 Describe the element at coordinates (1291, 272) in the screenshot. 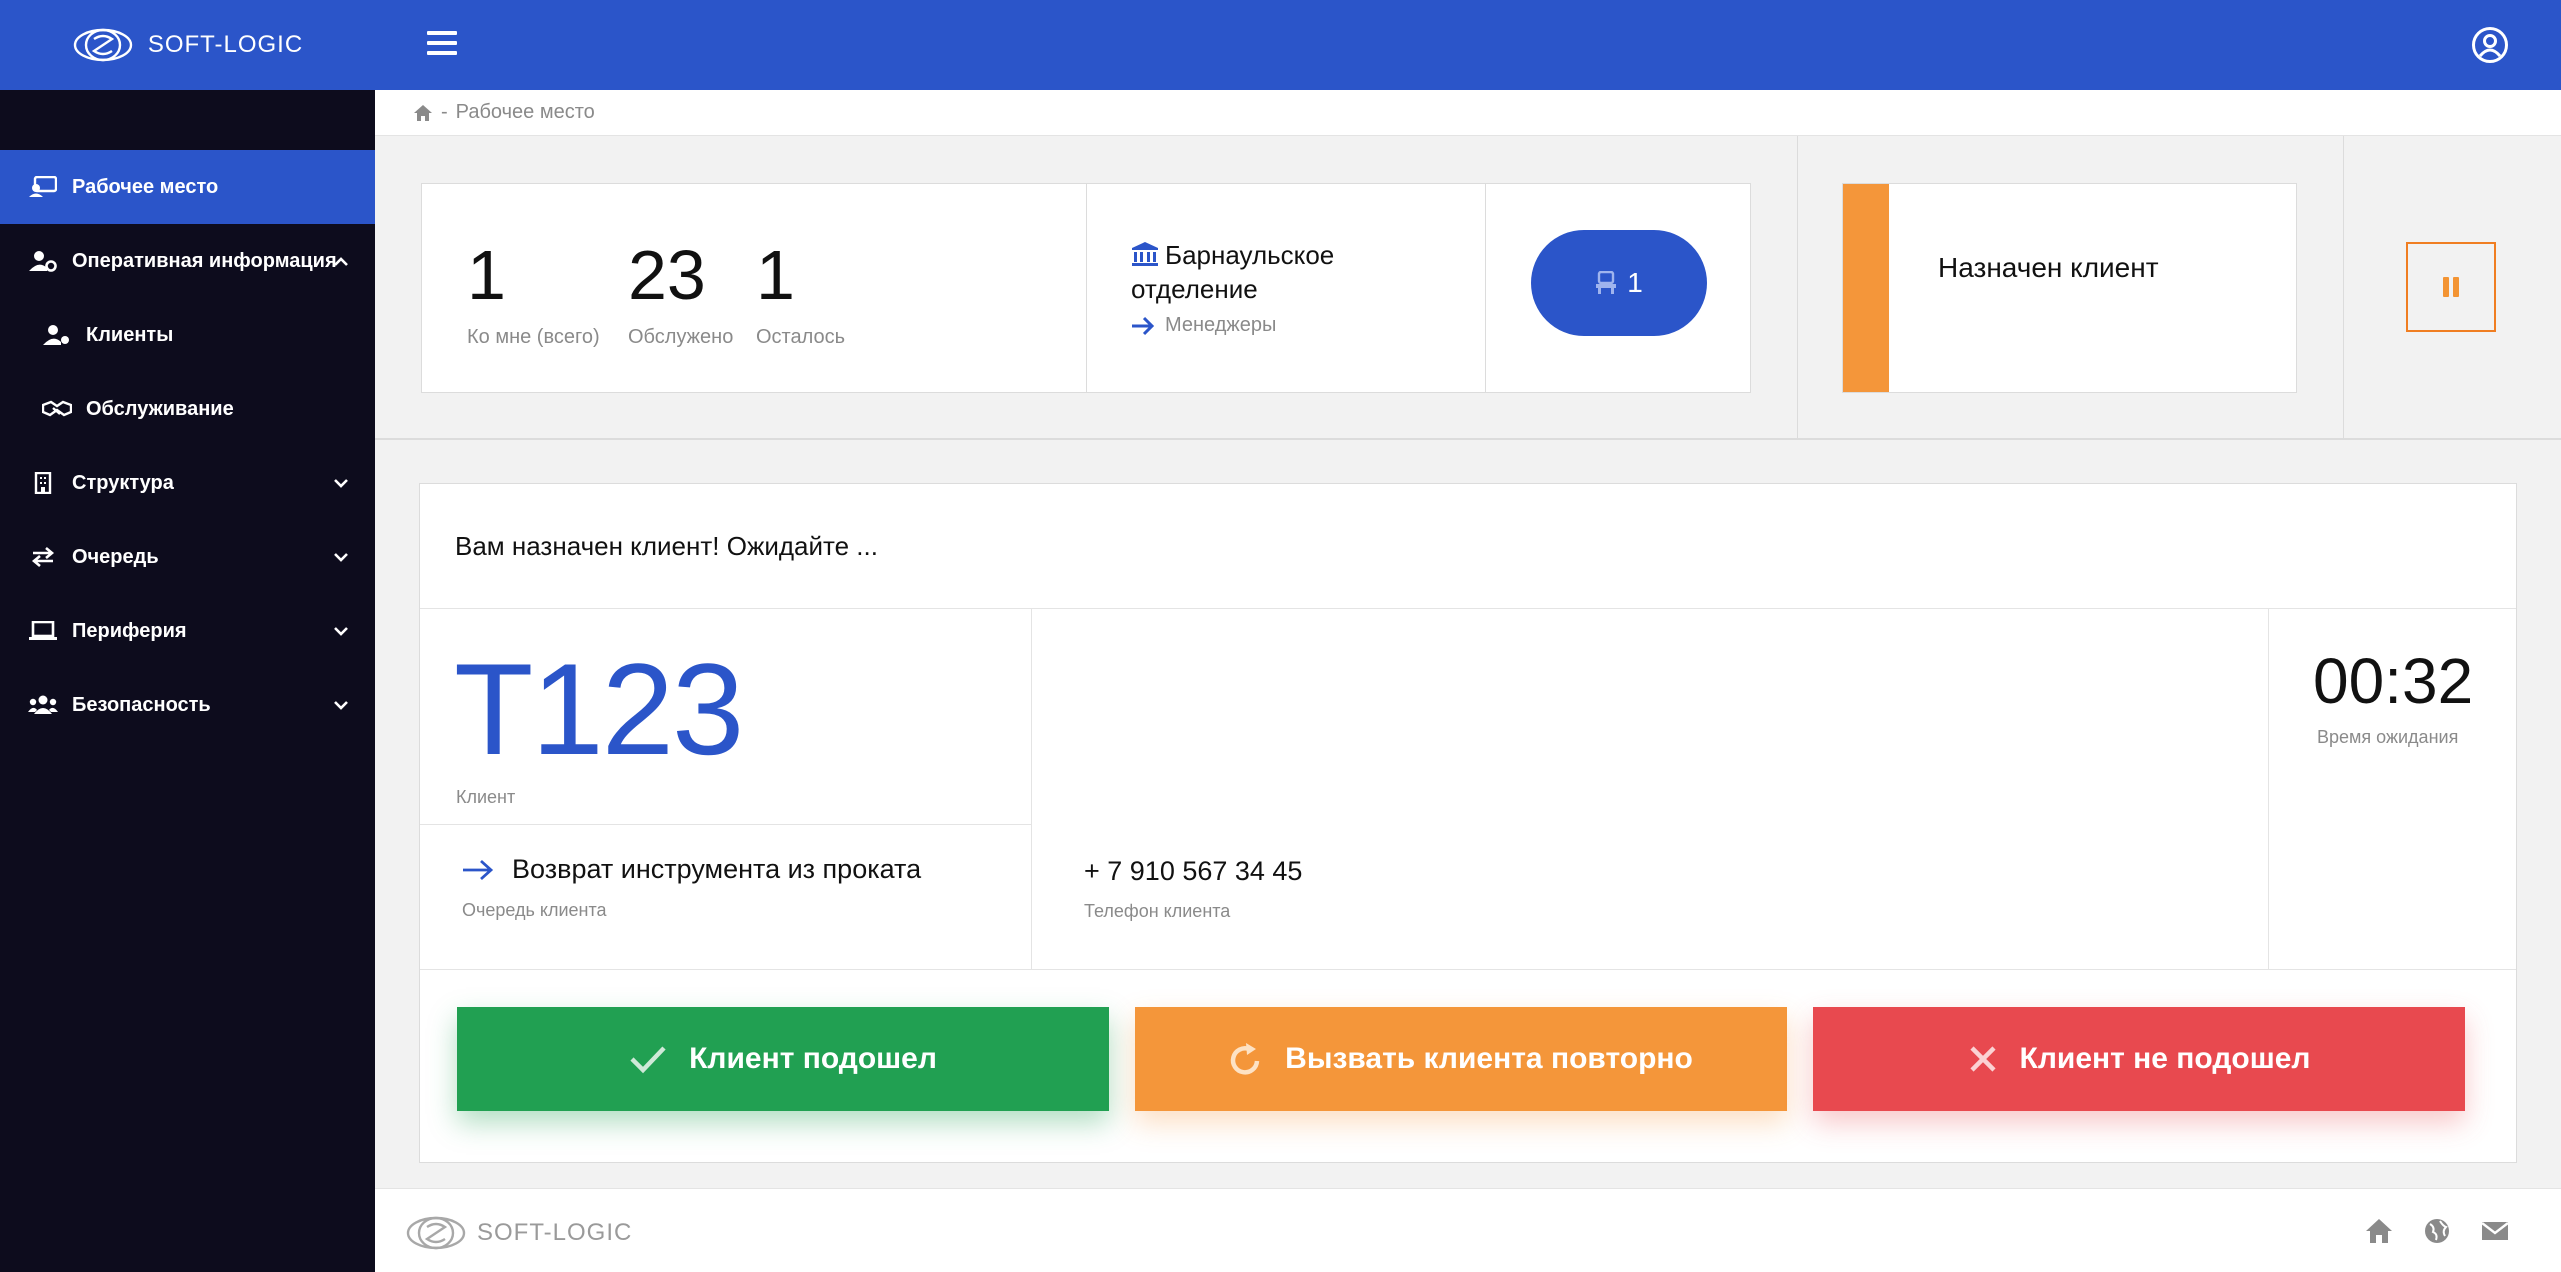

I see `branch-name: Барнаульское отделение` at that location.